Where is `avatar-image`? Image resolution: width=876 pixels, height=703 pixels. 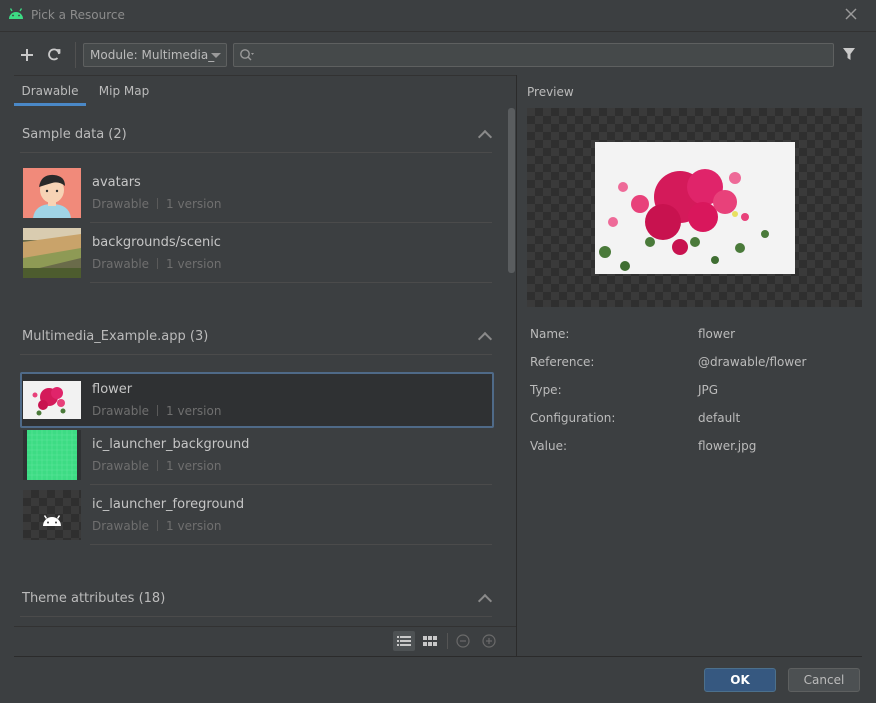 avatar-image is located at coordinates (52, 193).